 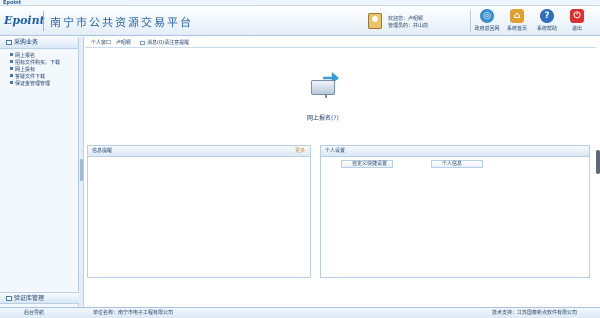 I want to click on mail-count: (?), so click(x=335, y=118).